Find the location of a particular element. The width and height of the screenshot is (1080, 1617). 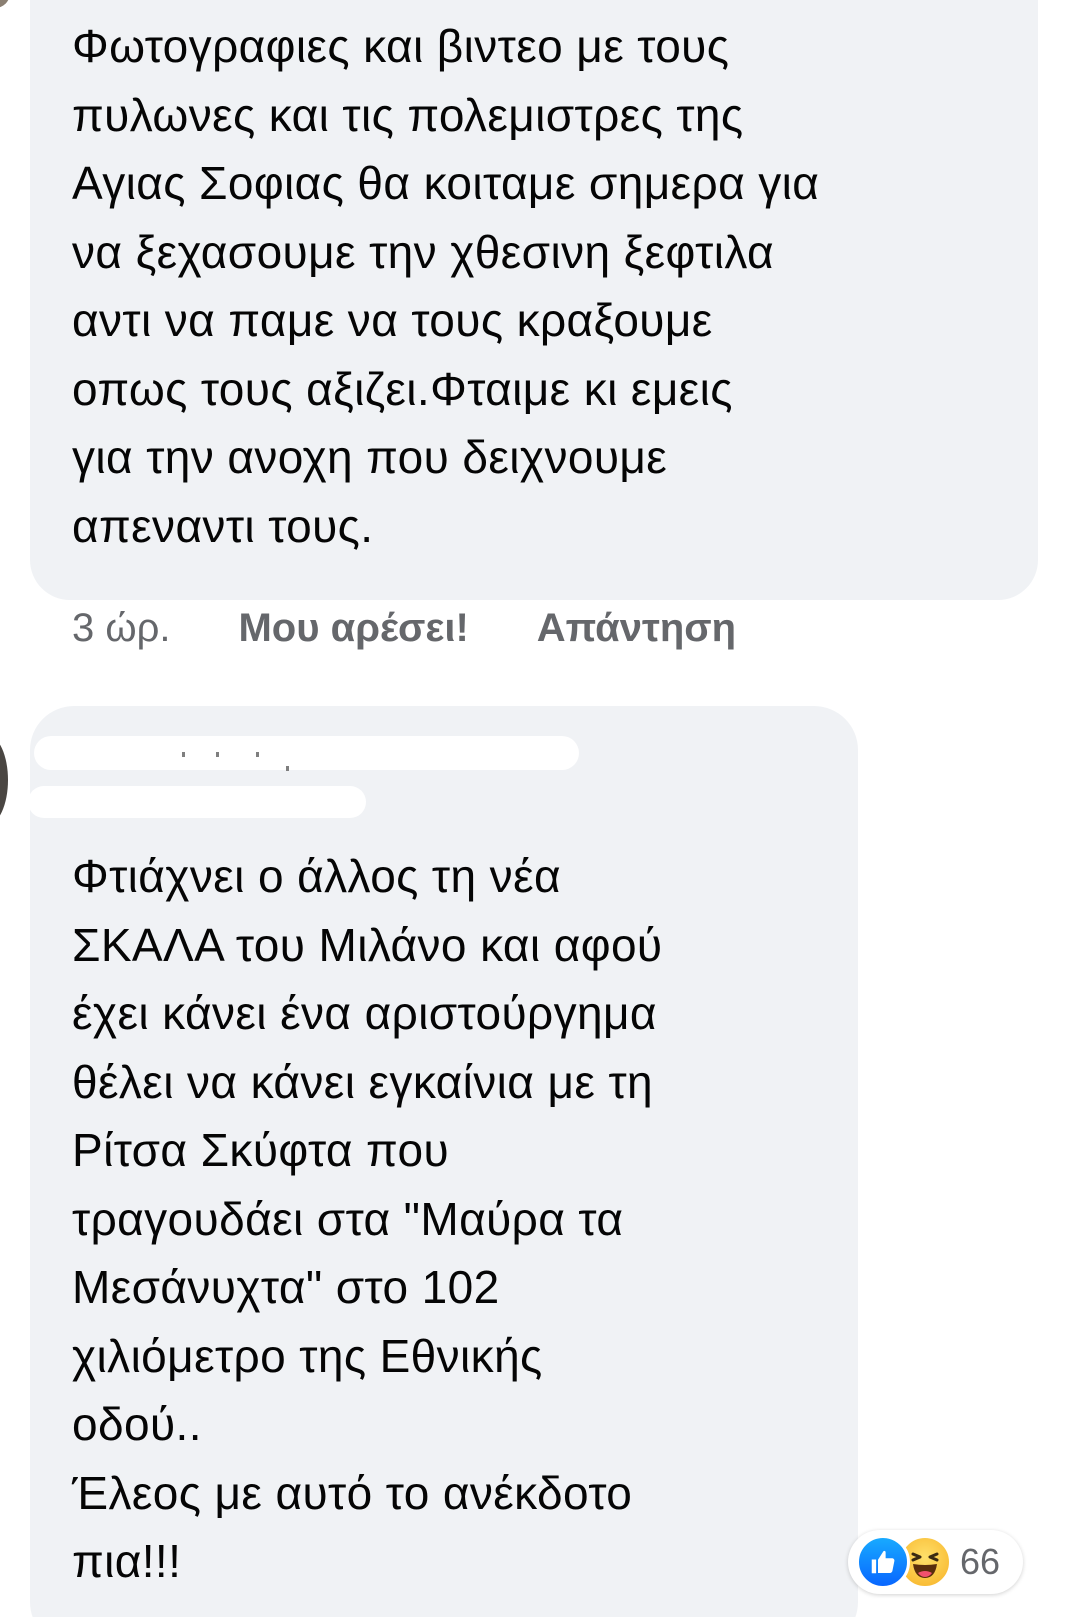

reaction-count: 66 is located at coordinates (980, 1561).